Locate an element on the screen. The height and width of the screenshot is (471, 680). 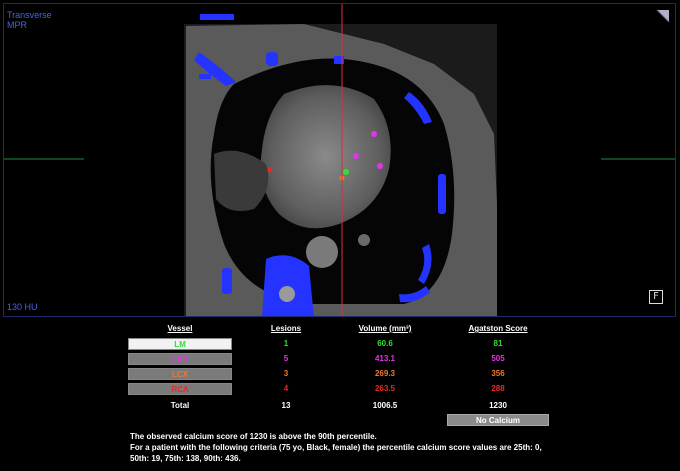
vessel-button-lm: LM is located at coordinates (180, 344).